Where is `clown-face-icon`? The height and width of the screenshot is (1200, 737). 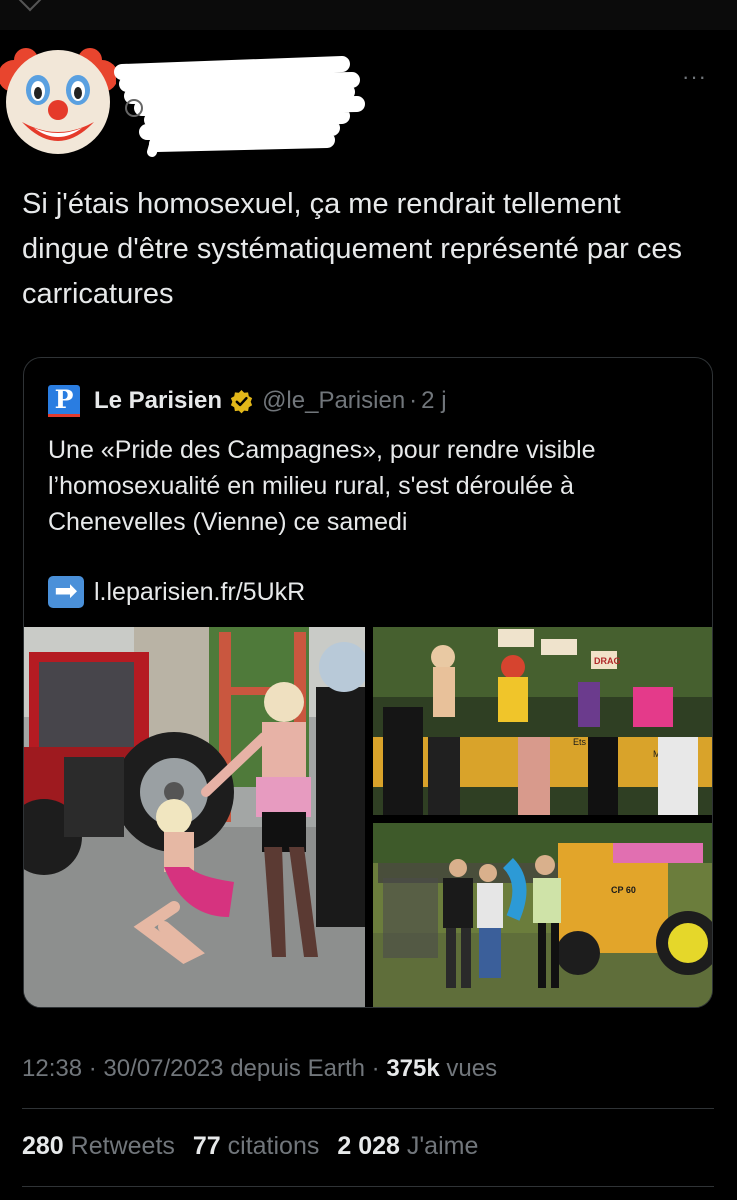 clown-face-icon is located at coordinates (58, 100).